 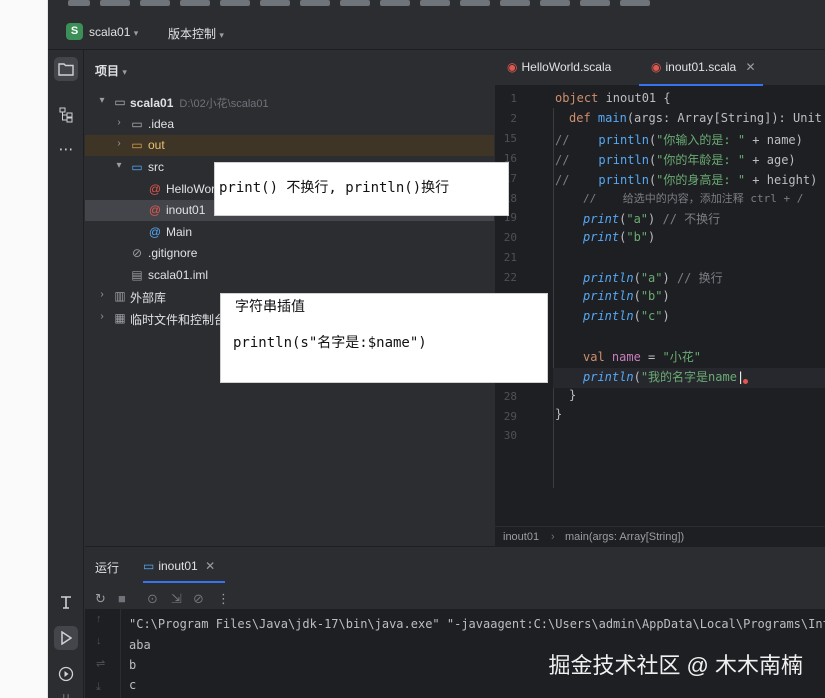 What do you see at coordinates (289, 253) in the screenshot?
I see `tree-item-gitignore: ⊘ .gitignore` at bounding box center [289, 253].